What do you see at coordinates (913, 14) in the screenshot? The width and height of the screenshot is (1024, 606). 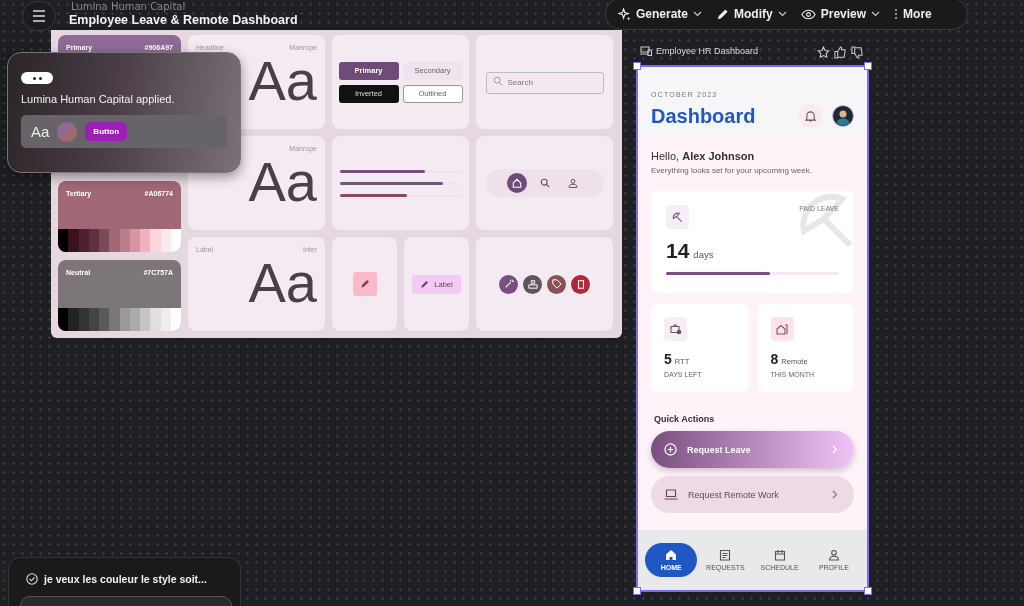 I see `toolbar-button: More` at bounding box center [913, 14].